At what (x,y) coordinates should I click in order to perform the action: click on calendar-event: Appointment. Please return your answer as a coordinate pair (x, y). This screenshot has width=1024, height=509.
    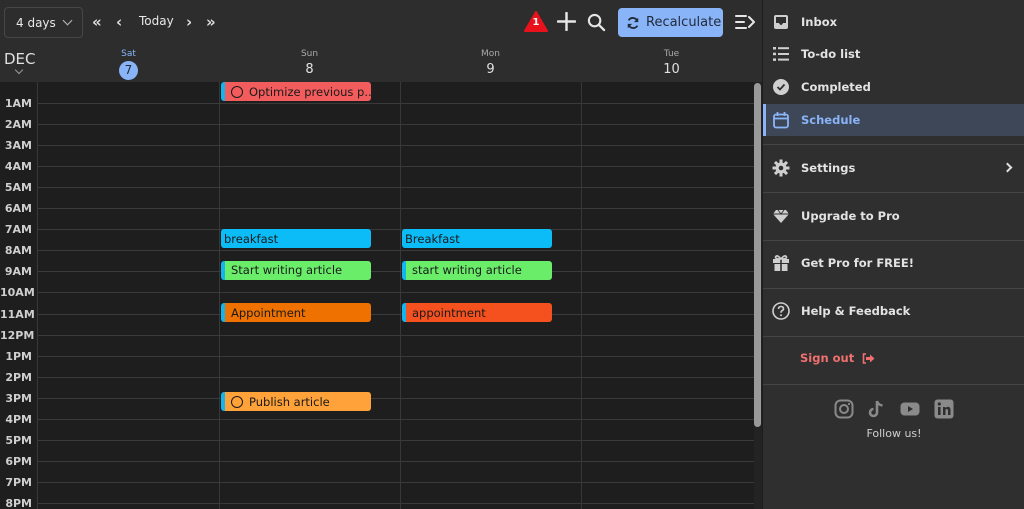
    Looking at the image, I should click on (296, 313).